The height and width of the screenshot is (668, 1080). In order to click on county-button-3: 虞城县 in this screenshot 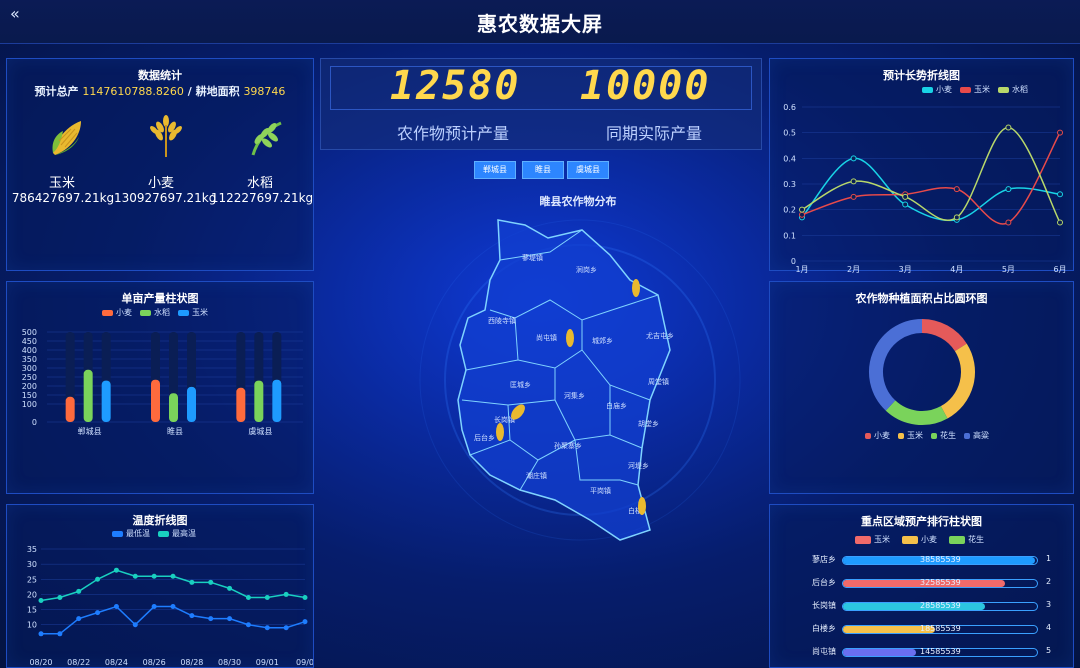, I will do `click(588, 170)`.